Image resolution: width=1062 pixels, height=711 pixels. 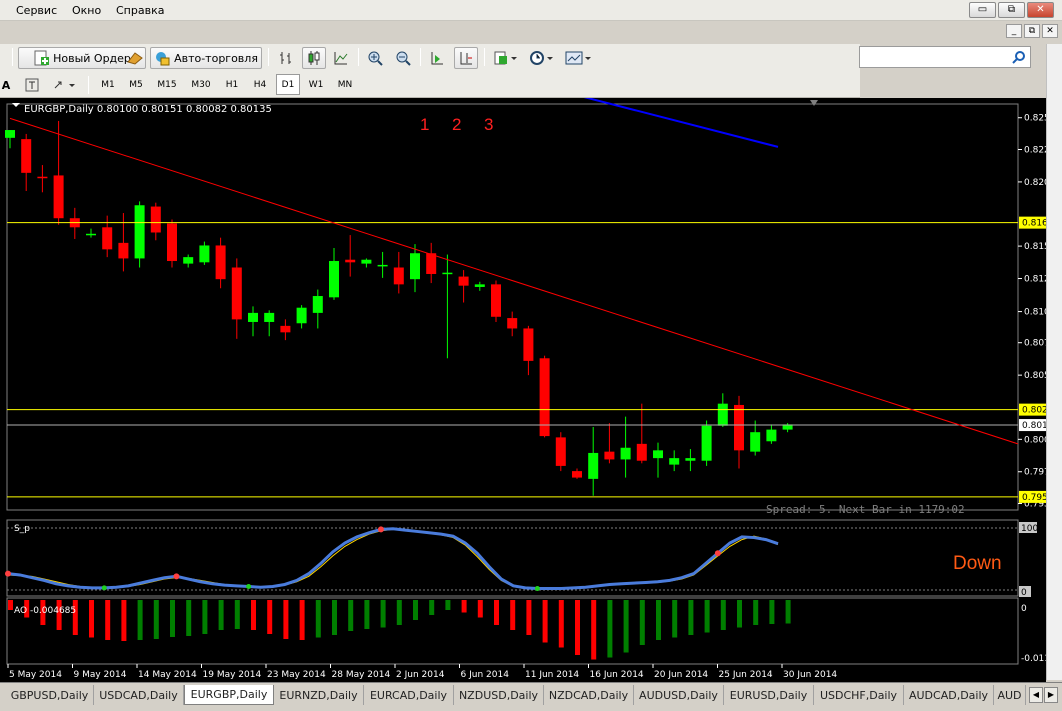 I want to click on ao-scale-0: 0, so click(x=1024, y=609).